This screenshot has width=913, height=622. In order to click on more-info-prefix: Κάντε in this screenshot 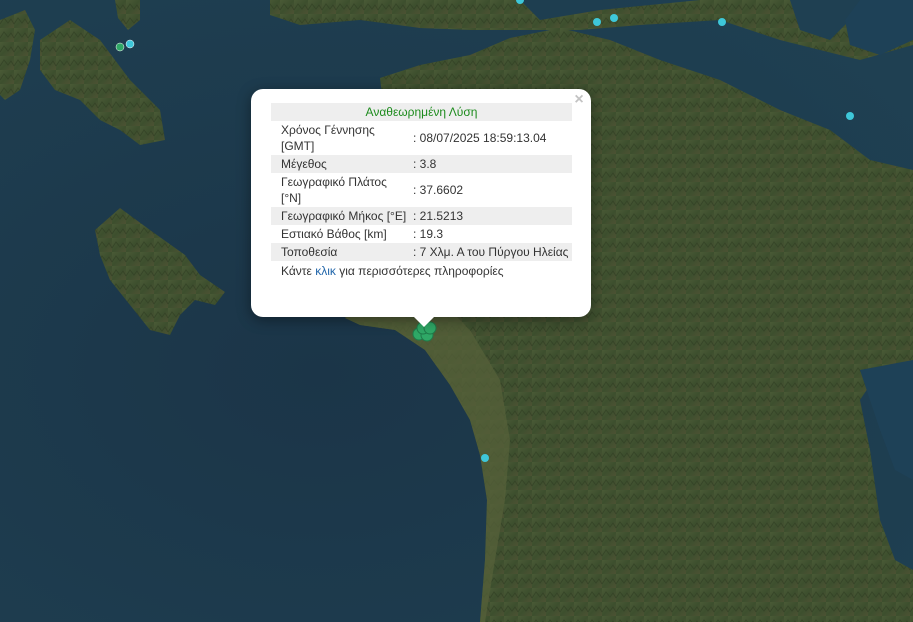, I will do `click(298, 271)`.